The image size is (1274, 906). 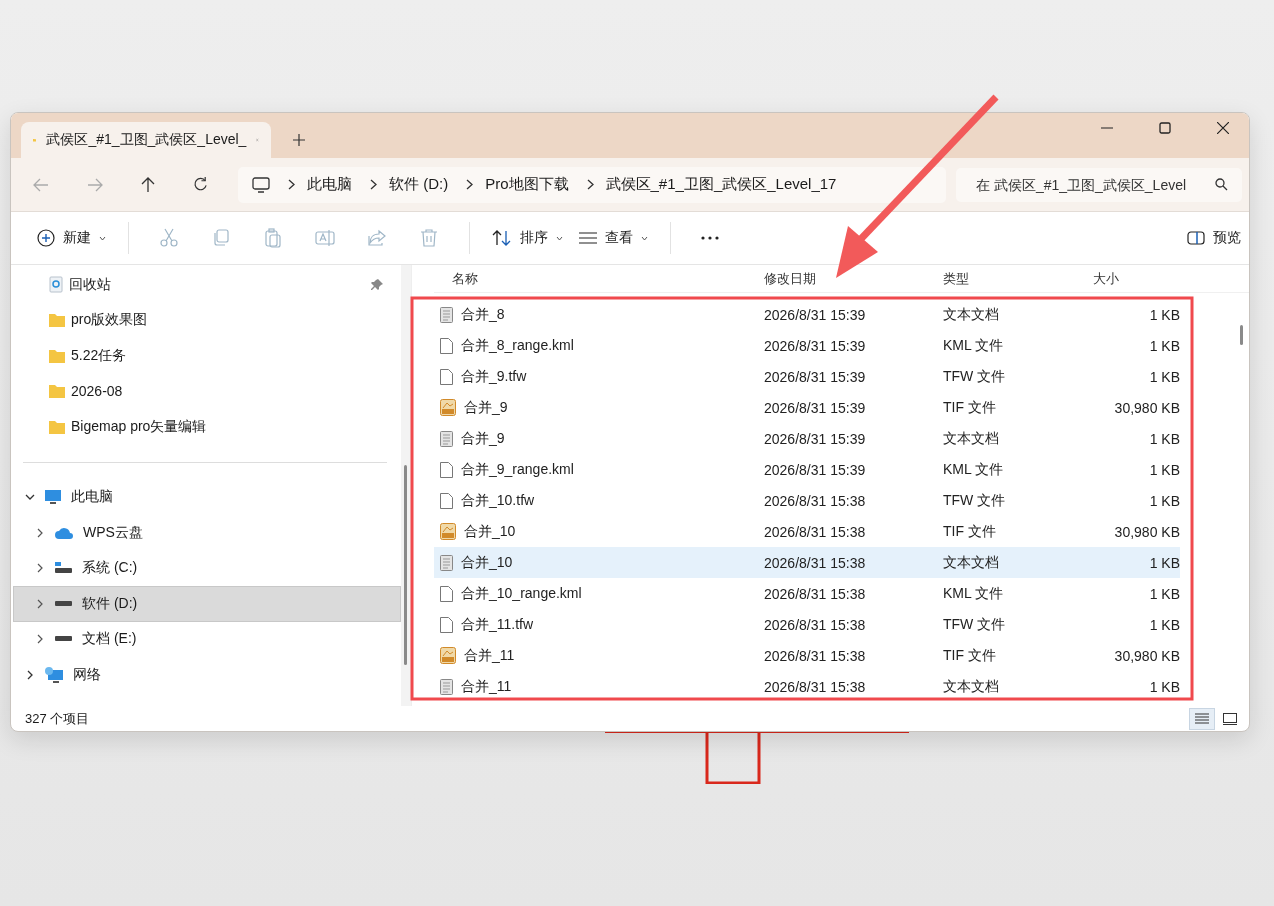 I want to click on search-field: 在 武侯区_#1_卫图_武侯区_Level, so click(x=1099, y=184).